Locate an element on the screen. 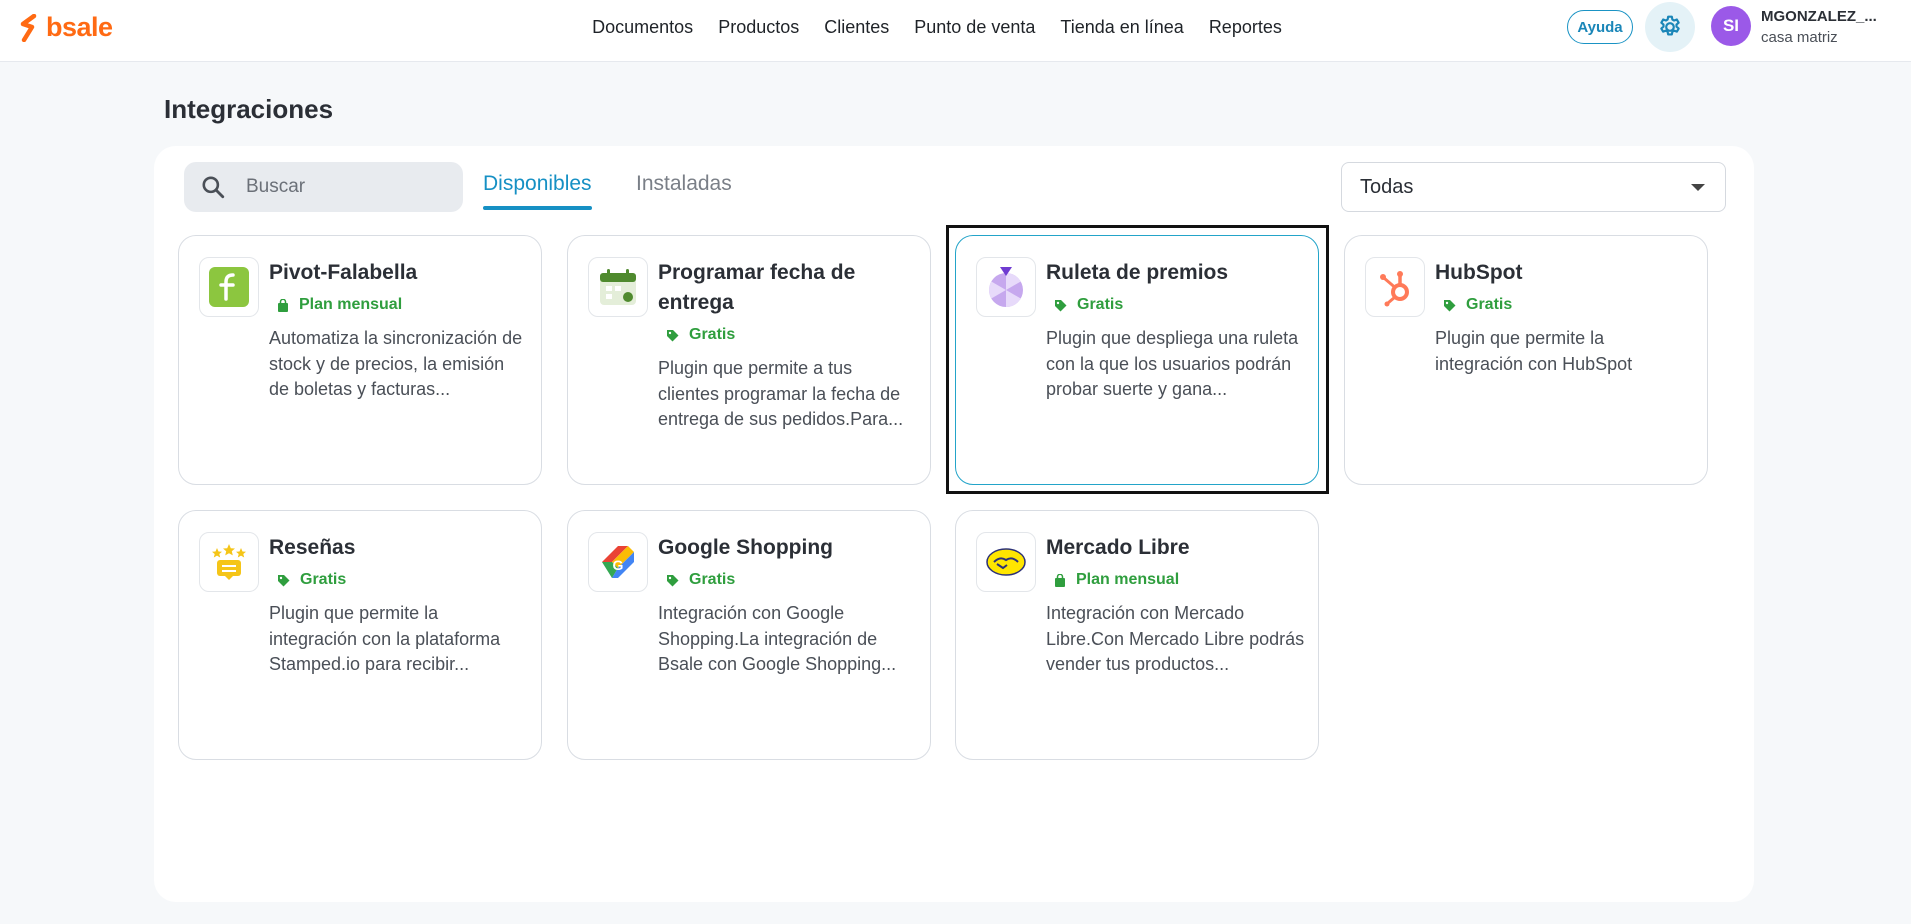 The image size is (1911, 924). calendar-icon is located at coordinates (618, 287).